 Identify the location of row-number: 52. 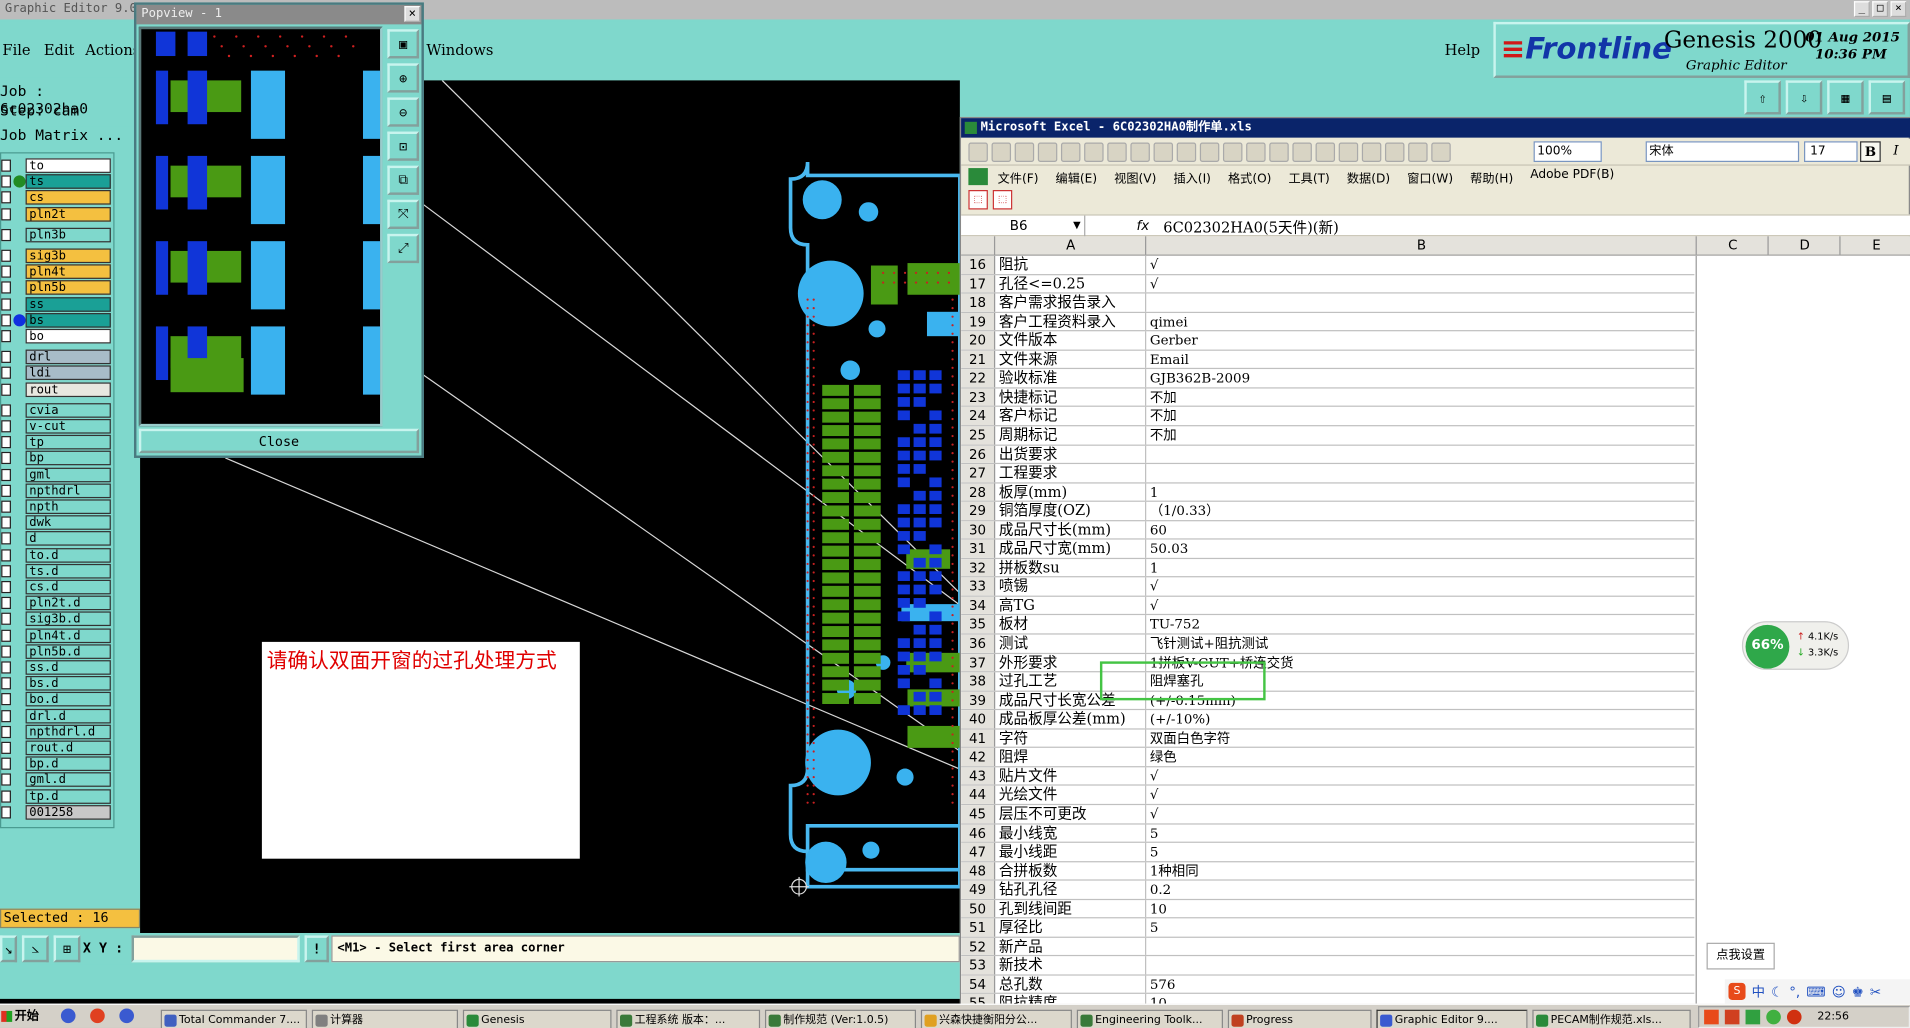
(978, 946).